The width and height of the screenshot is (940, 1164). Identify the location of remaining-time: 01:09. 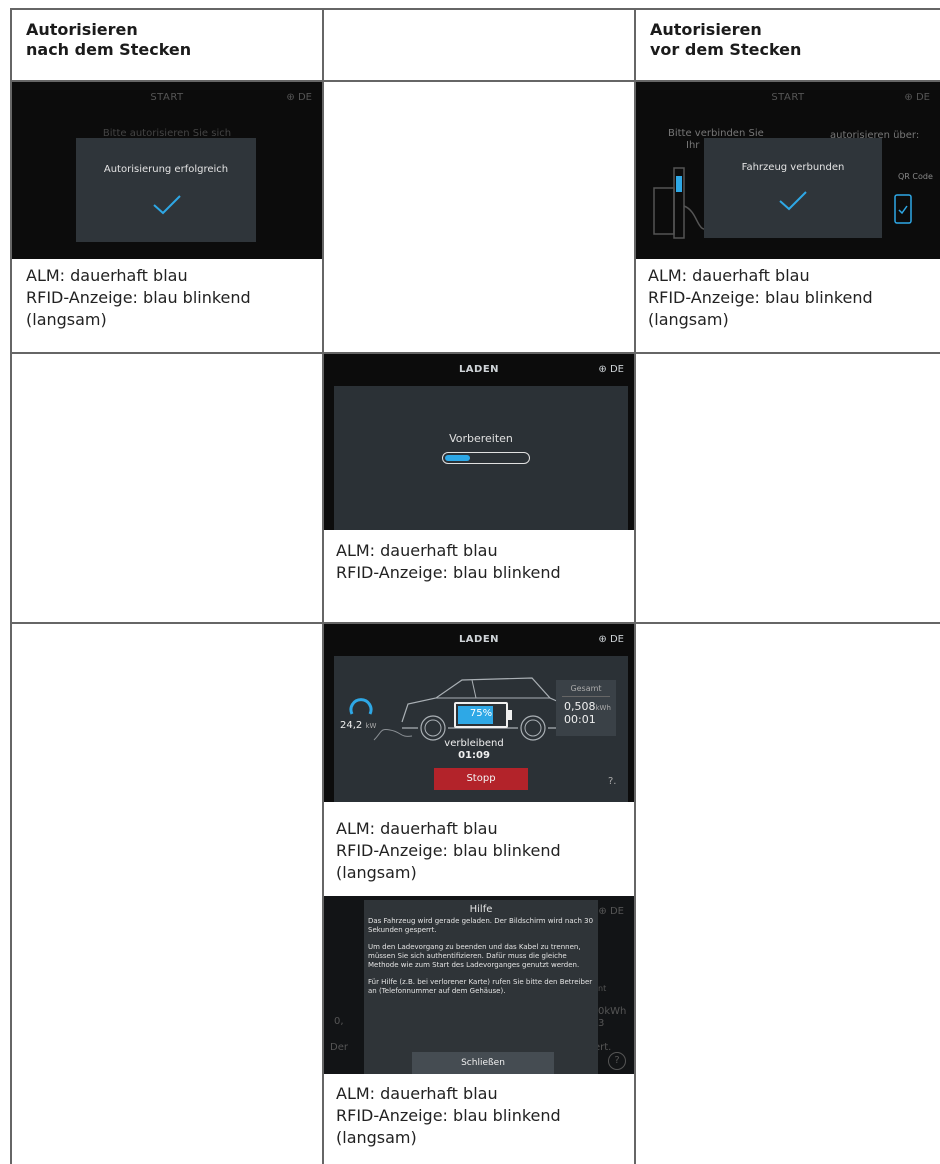
(474, 755).